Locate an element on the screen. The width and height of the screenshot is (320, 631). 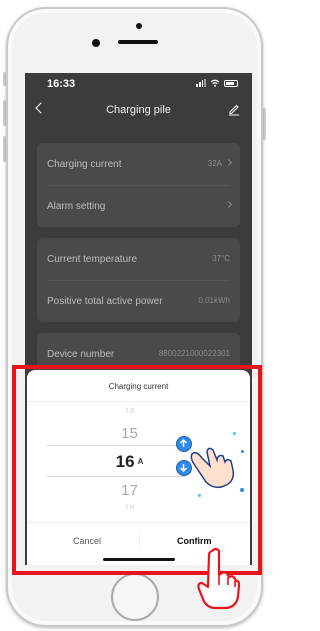
current-temperature-label: Current temperature is located at coordinates (92, 259).